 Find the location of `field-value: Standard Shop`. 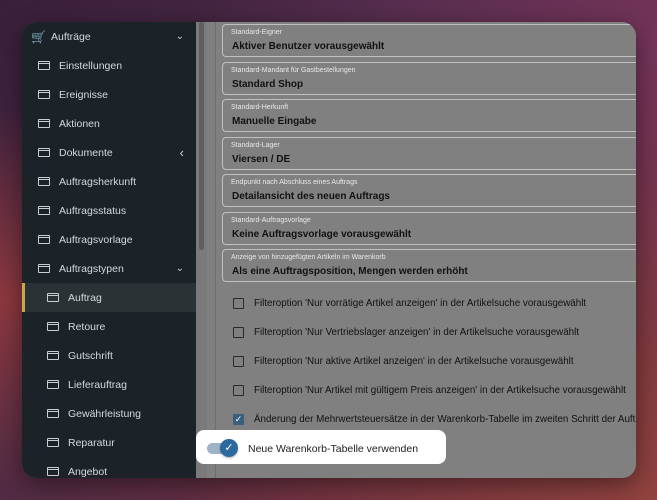

field-value: Standard Shop is located at coordinates (268, 84).